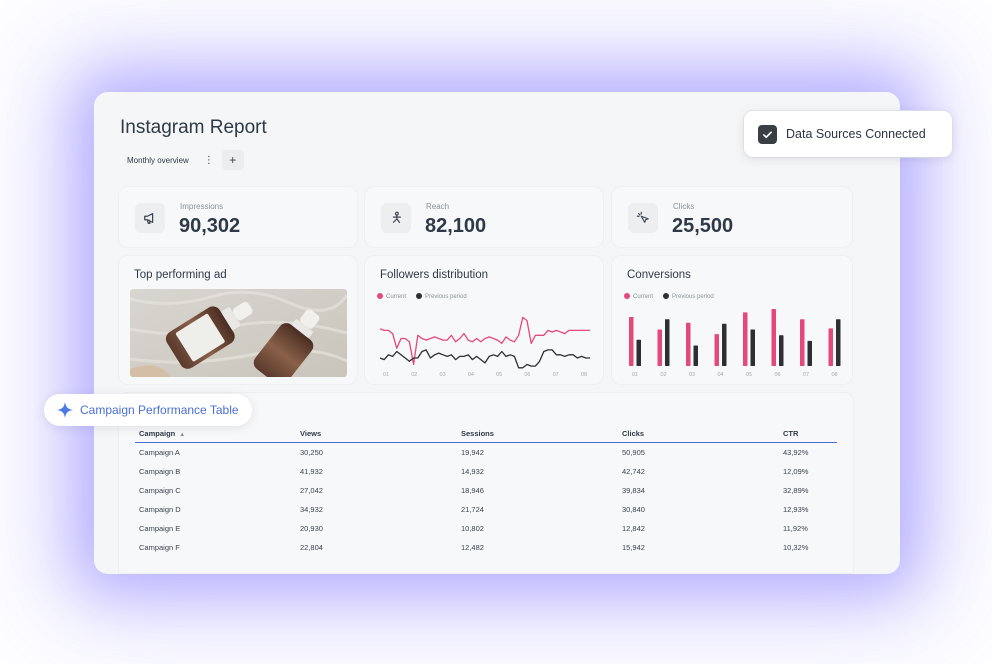 The width and height of the screenshot is (992, 664). What do you see at coordinates (193, 127) in the screenshot?
I see `page-title: Instagram Report` at bounding box center [193, 127].